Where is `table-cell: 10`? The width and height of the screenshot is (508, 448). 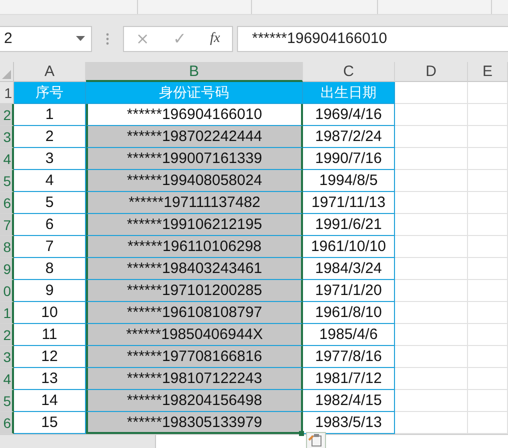 table-cell: 10 is located at coordinates (50, 313).